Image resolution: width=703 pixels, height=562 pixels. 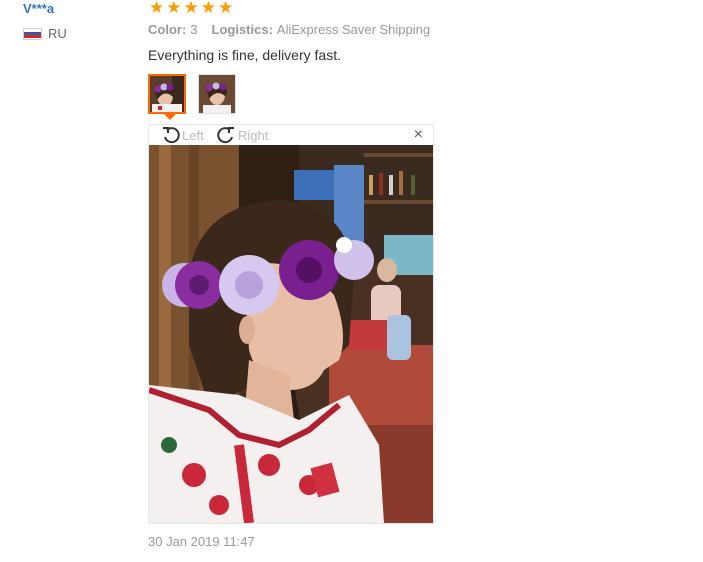 I want to click on photo-viewer-toolbar: Left Right ×, so click(x=291, y=135).